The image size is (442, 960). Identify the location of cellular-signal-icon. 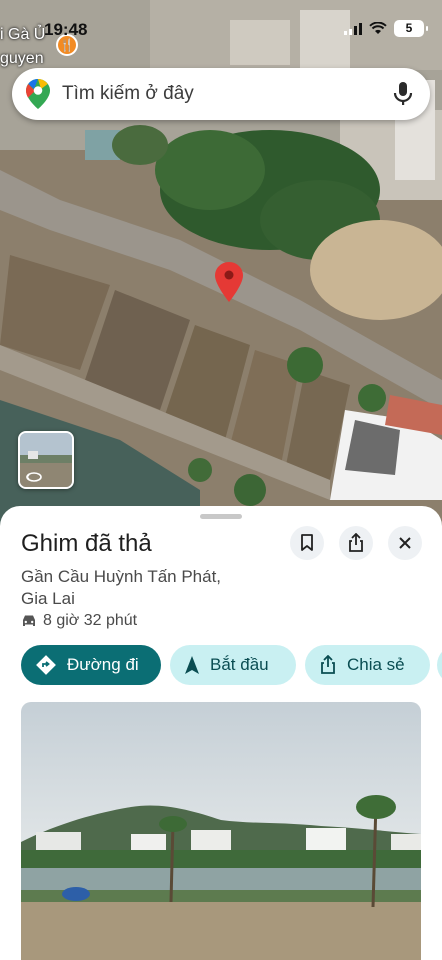
(353, 28).